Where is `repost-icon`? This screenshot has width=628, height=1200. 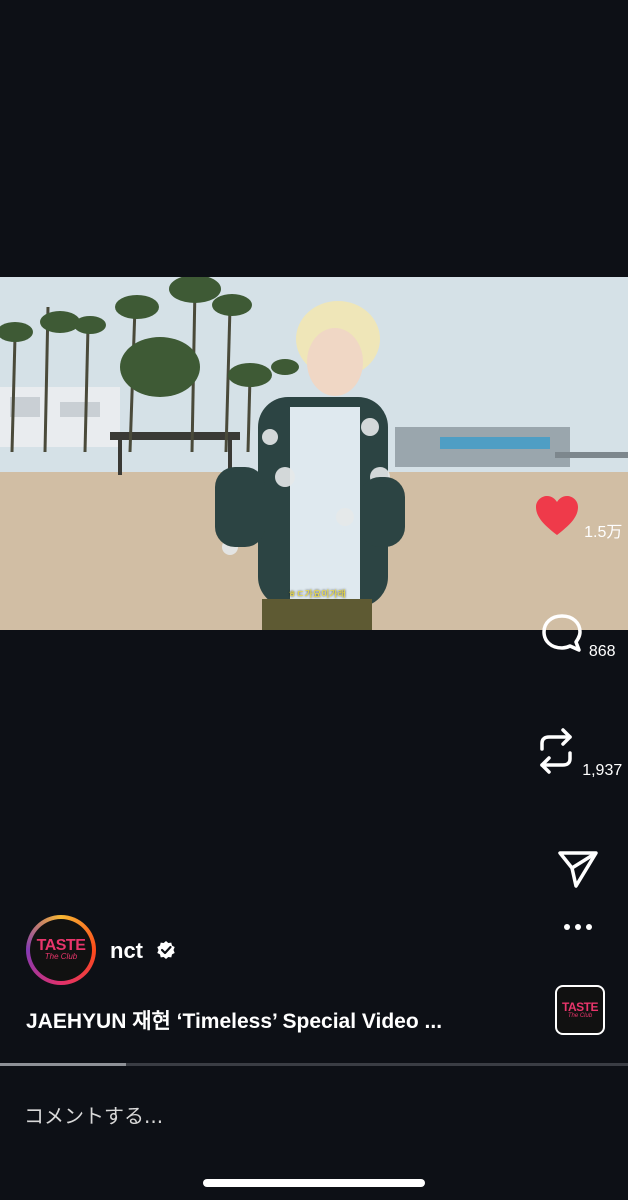 repost-icon is located at coordinates (556, 753).